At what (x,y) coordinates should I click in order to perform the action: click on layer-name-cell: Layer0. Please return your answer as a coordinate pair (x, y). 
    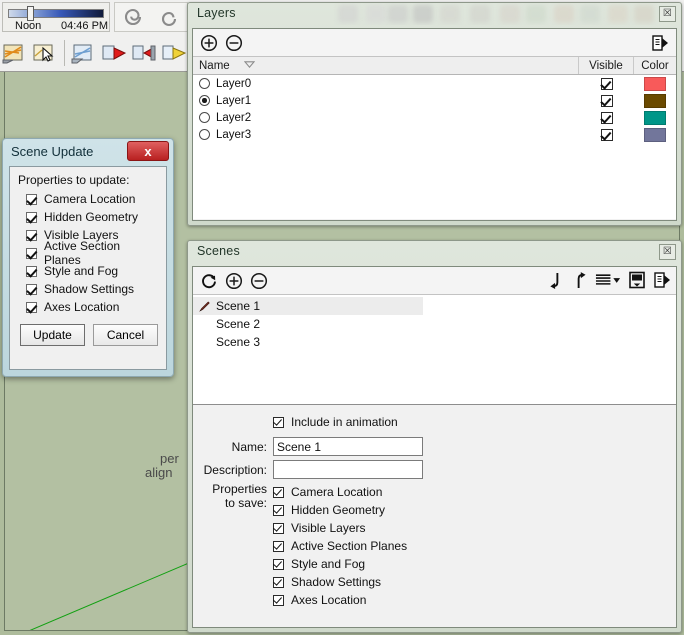
    Looking at the image, I should click on (386, 84).